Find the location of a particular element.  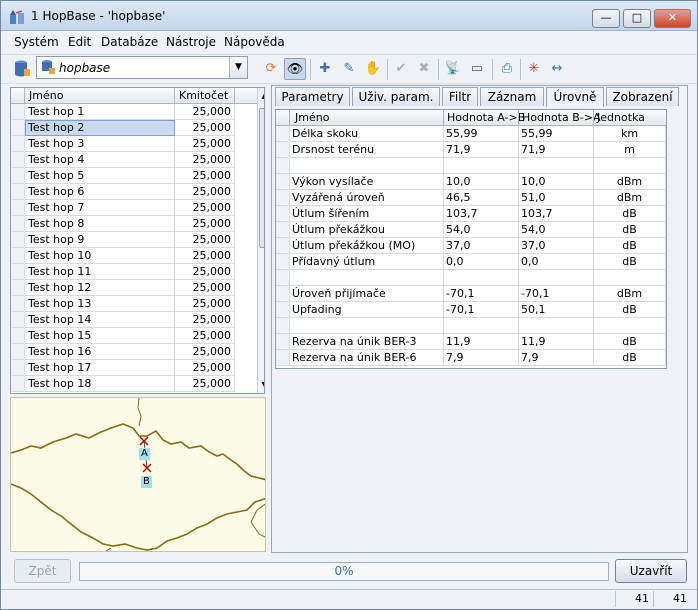

menu-help: Nápověda is located at coordinates (254, 42).